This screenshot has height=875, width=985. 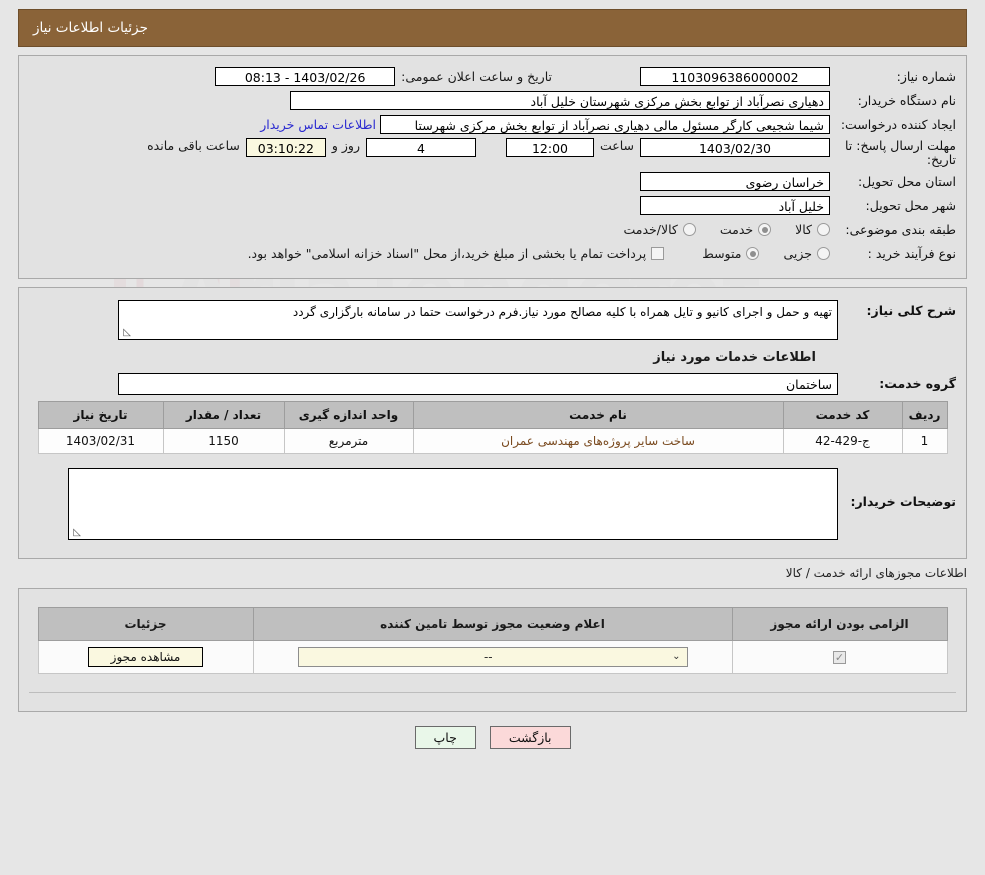 What do you see at coordinates (911, 310) in the screenshot?
I see `description-label: شرح کلی نیاز:` at bounding box center [911, 310].